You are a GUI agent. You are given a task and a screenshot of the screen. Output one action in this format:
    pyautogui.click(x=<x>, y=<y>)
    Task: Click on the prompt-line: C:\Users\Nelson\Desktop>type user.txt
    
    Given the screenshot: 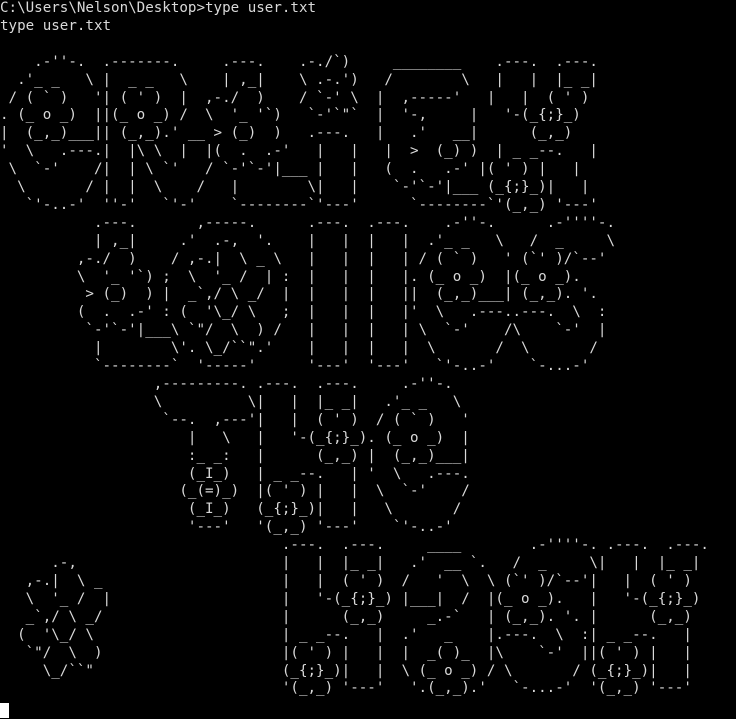 What is the action you would take?
    pyautogui.click(x=158, y=8)
    